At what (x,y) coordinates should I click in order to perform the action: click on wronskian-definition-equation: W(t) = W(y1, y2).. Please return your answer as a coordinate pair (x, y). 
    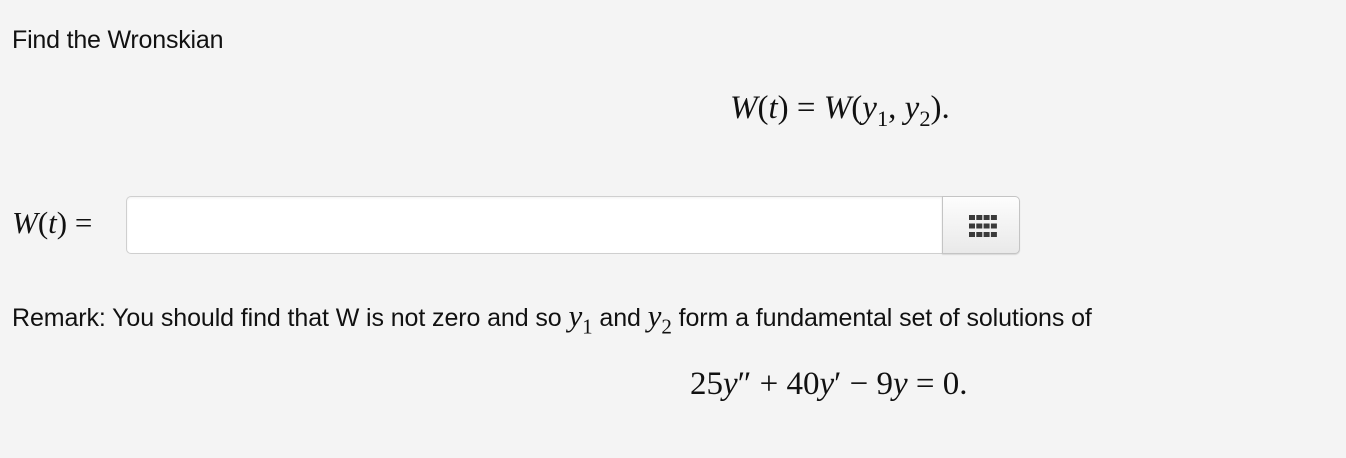
    Looking at the image, I should click on (840, 110).